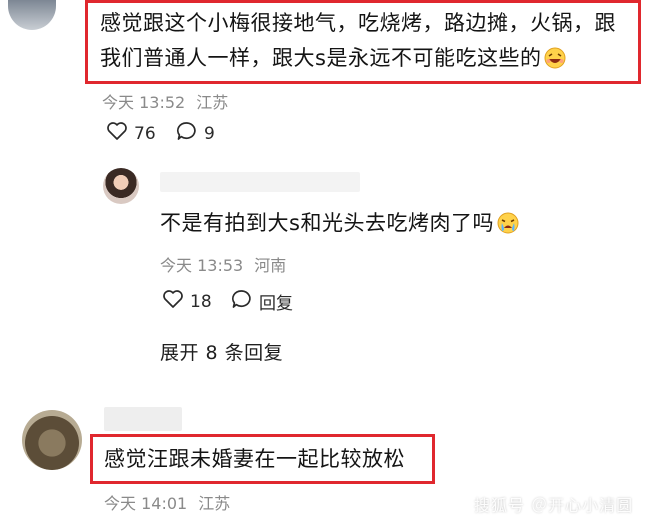  What do you see at coordinates (144, 102) in the screenshot?
I see `timestamp: 今天 13:52` at bounding box center [144, 102].